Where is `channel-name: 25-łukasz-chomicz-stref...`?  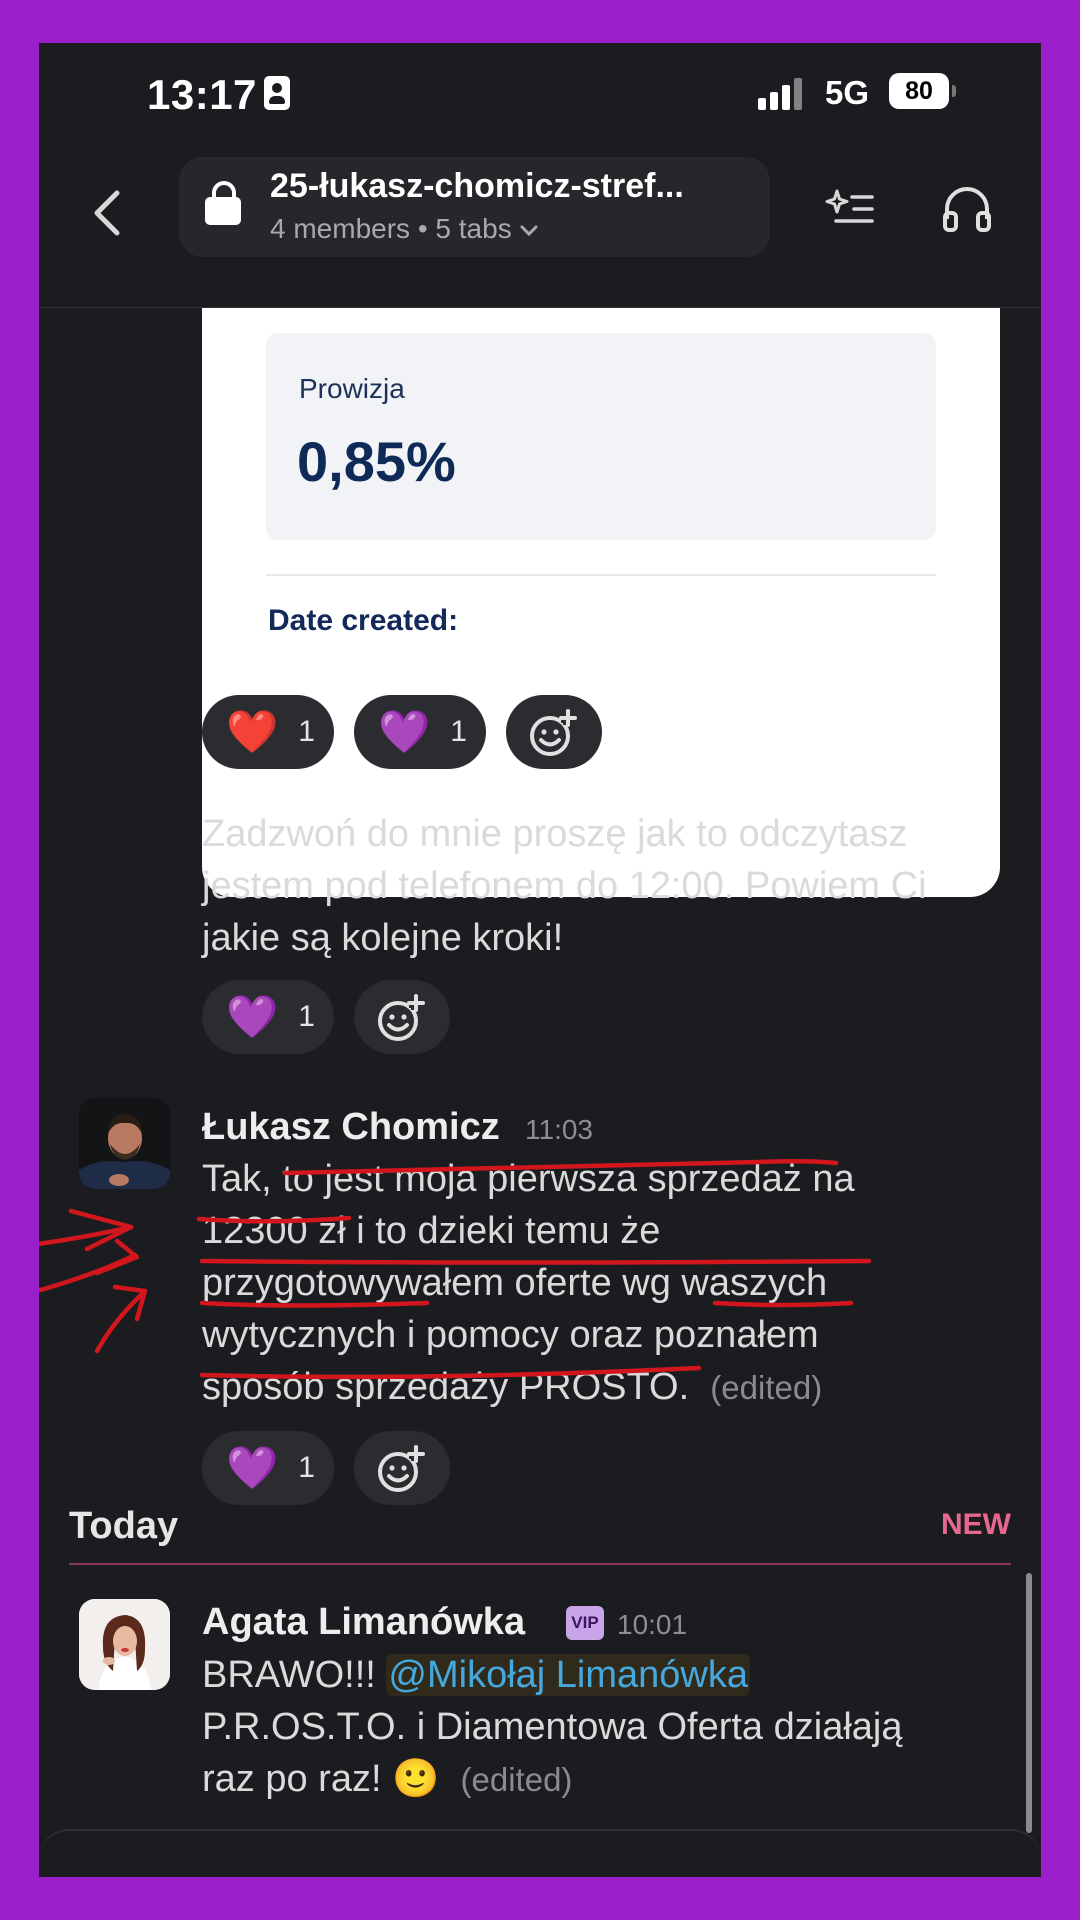
channel-name: 25-łukasz-chomicz-stref... is located at coordinates (477, 186).